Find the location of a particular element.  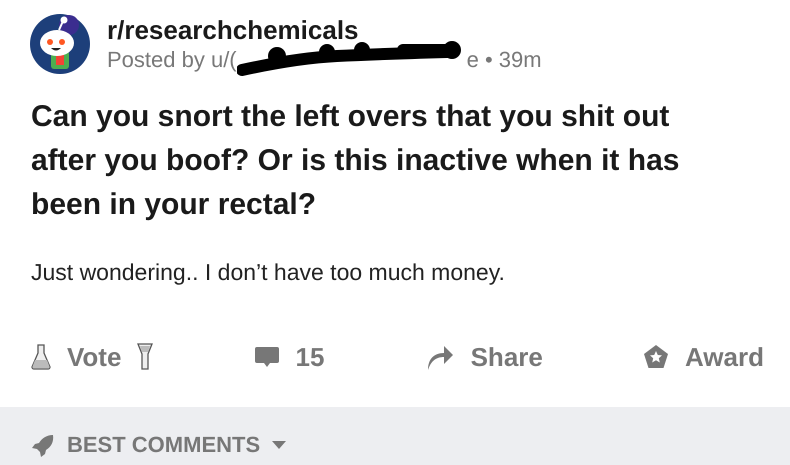

caret-icon is located at coordinates (279, 444).